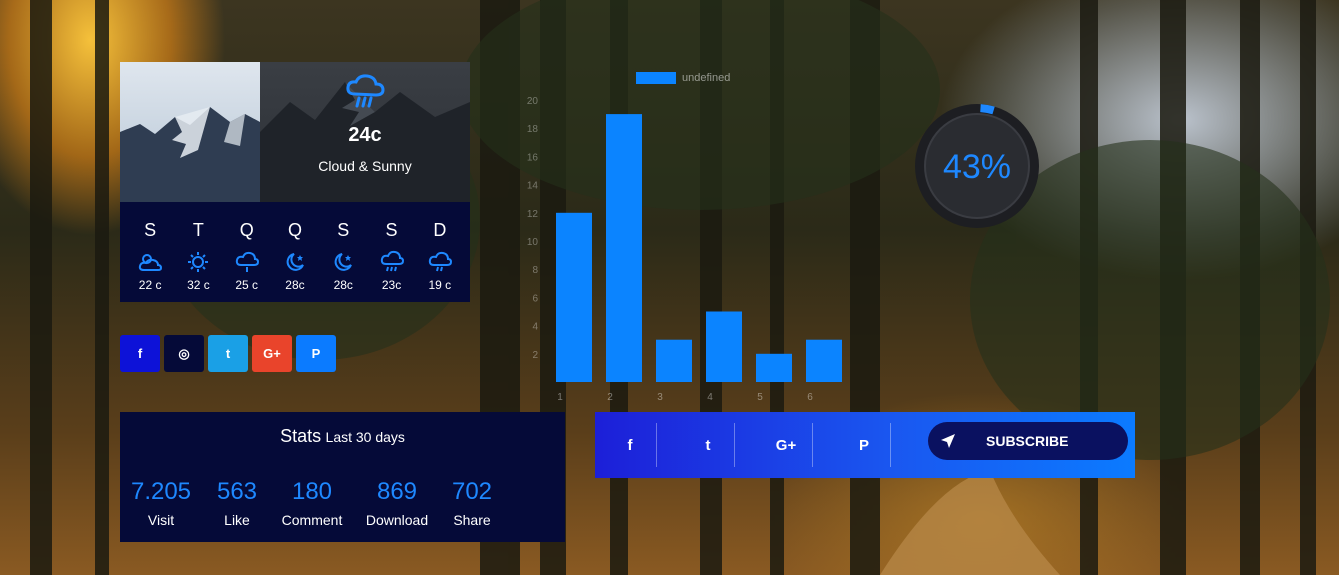  I want to click on stat-value: 702, so click(472, 491).